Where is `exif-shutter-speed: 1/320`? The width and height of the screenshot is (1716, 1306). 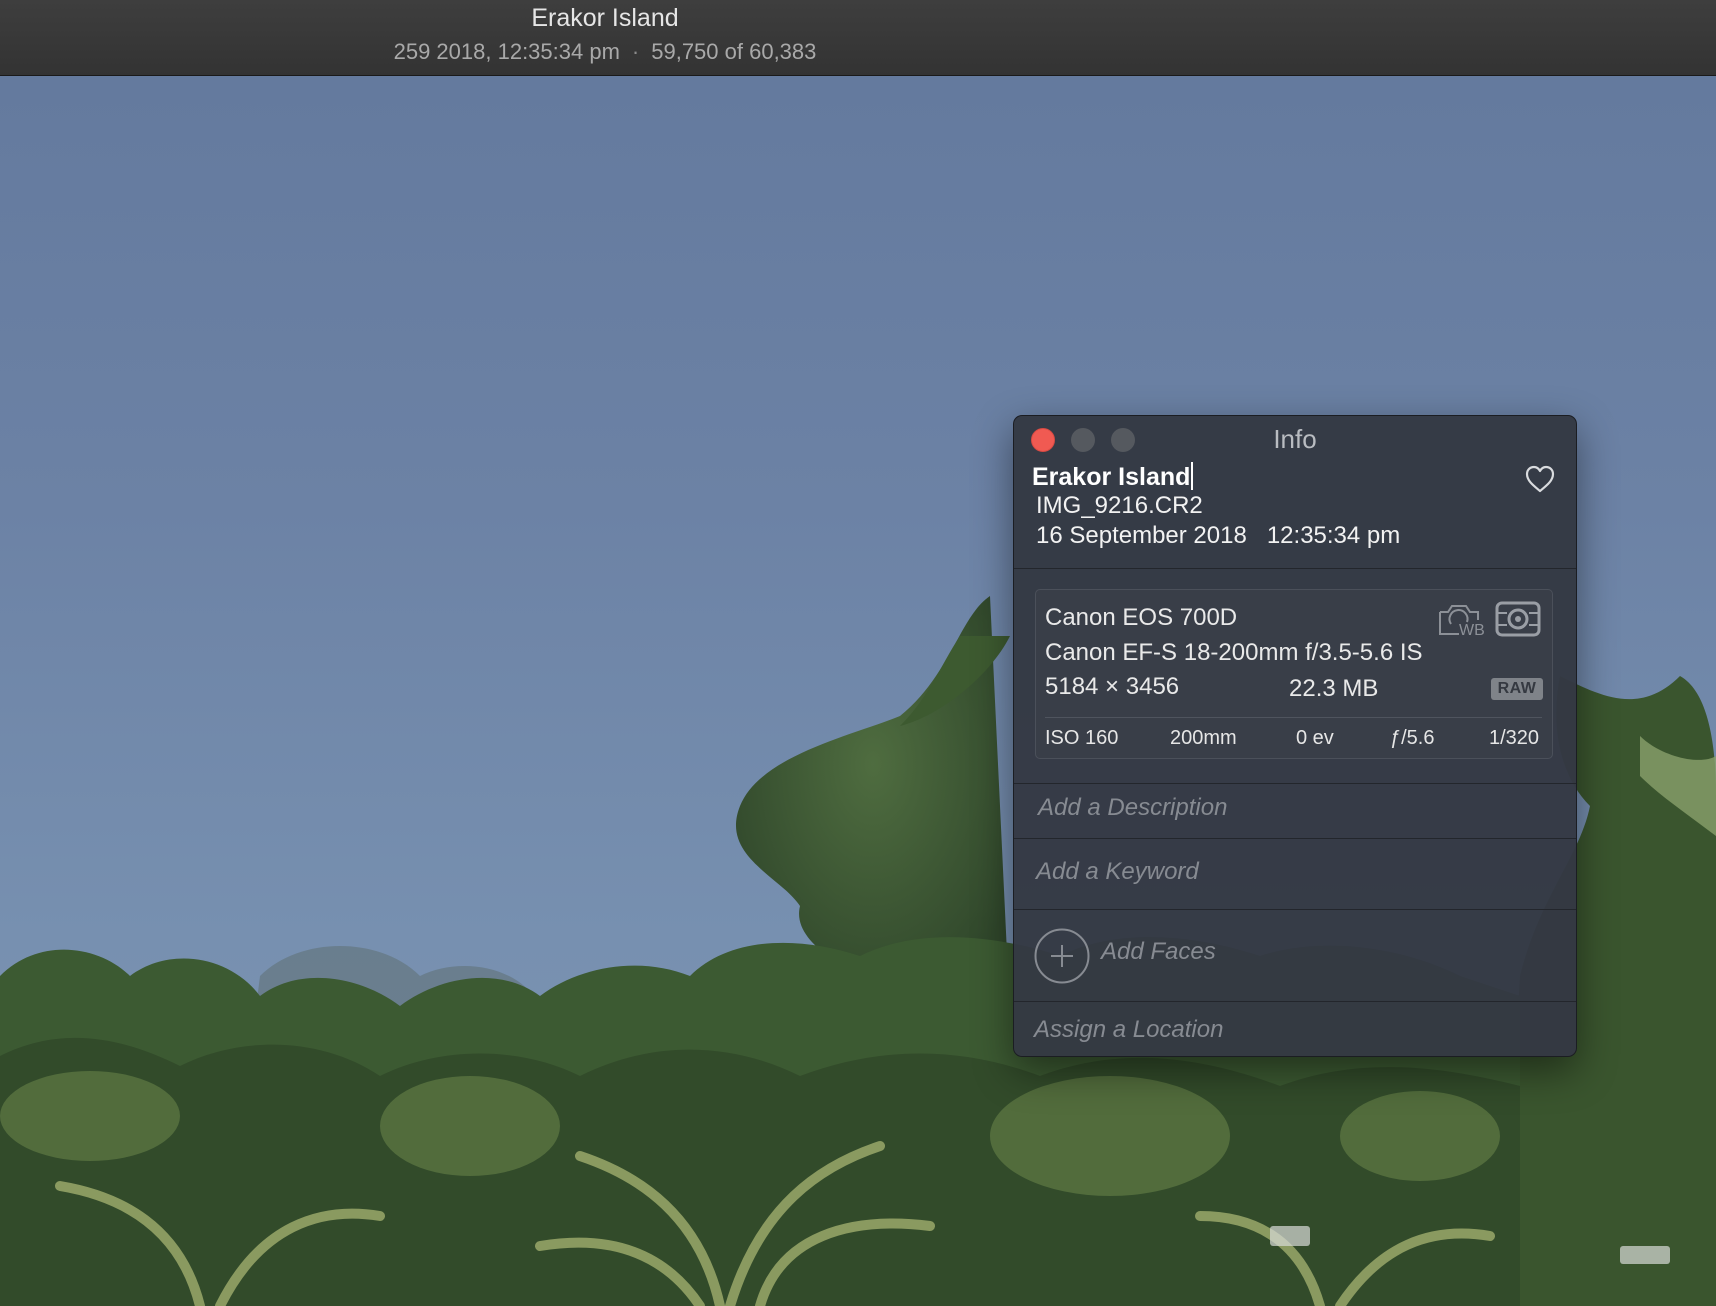 exif-shutter-speed: 1/320 is located at coordinates (1514, 738).